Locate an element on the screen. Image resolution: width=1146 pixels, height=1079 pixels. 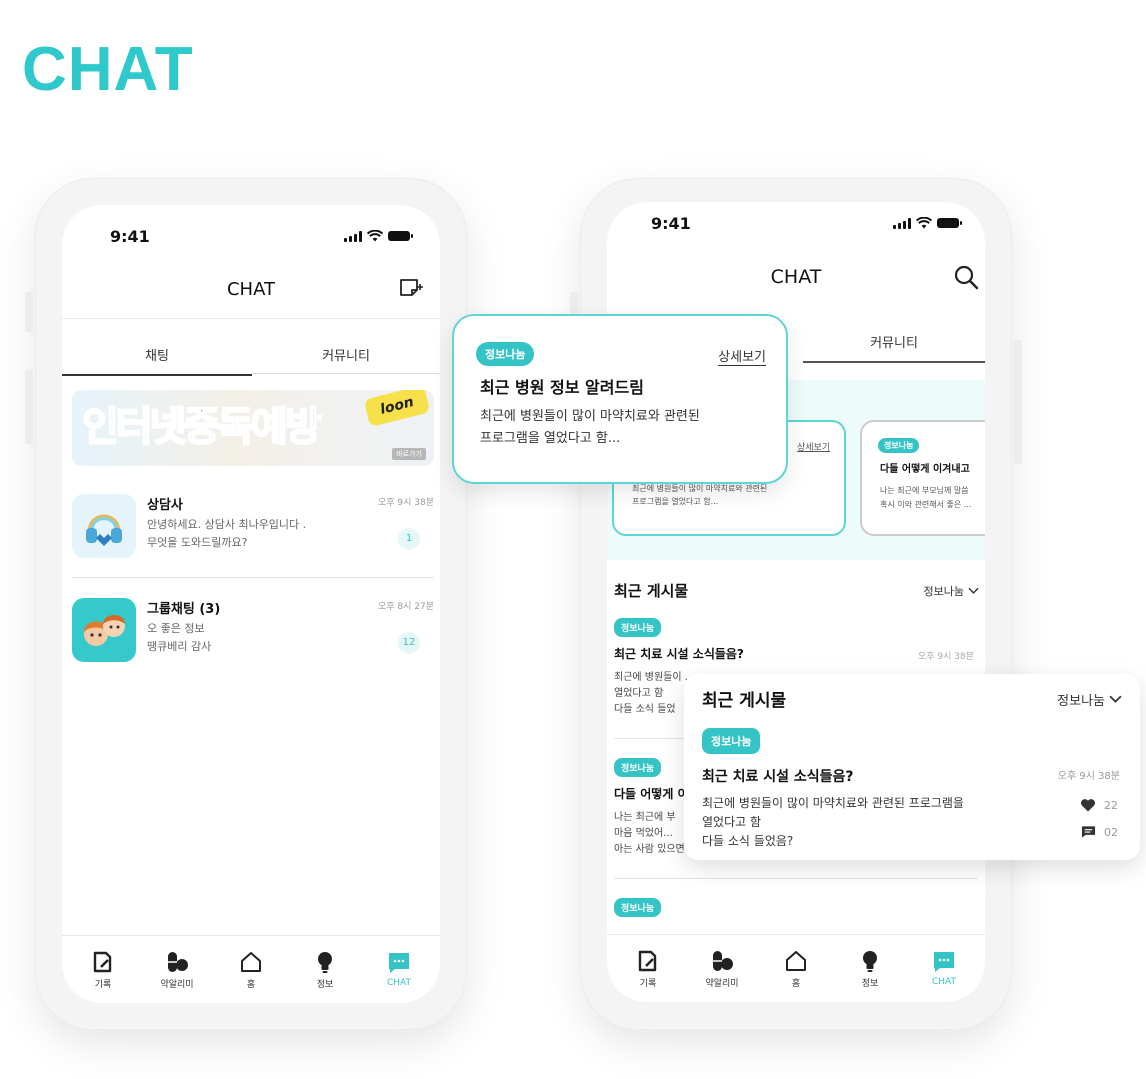
card-body: 나는 최근에 부모님께 말씀 is located at coordinates (924, 490).